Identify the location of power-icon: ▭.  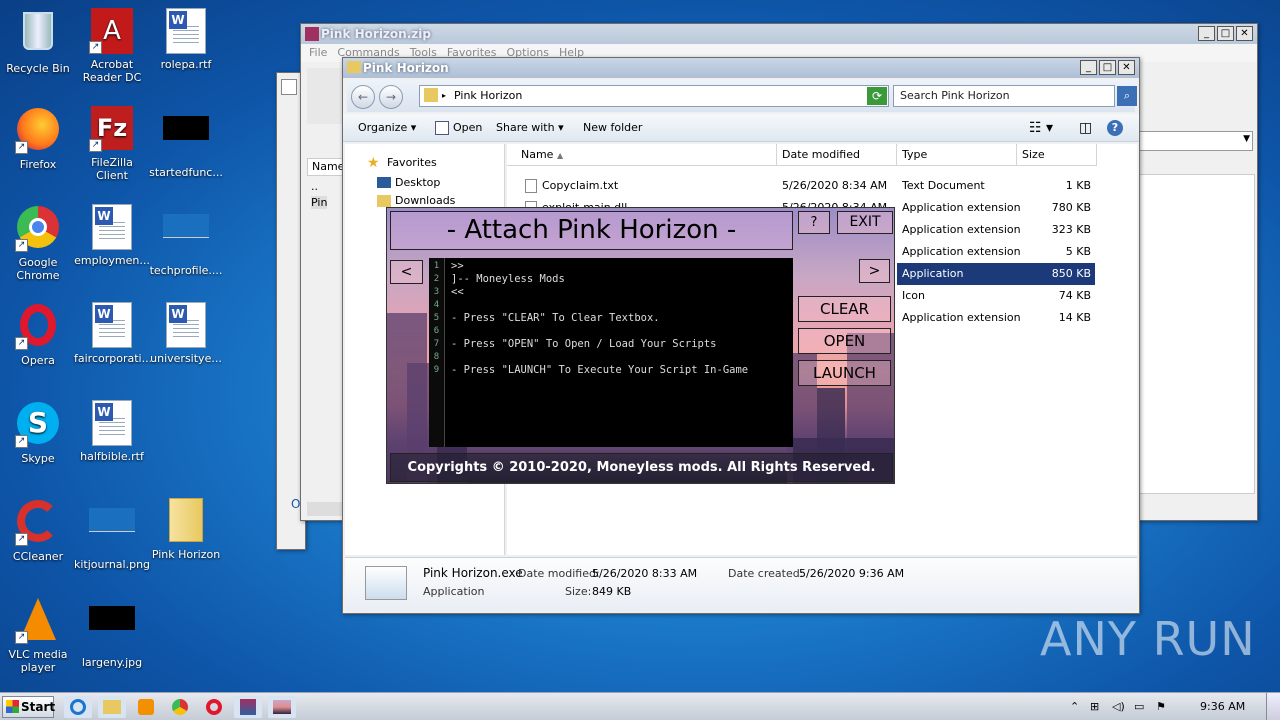
(1139, 706).